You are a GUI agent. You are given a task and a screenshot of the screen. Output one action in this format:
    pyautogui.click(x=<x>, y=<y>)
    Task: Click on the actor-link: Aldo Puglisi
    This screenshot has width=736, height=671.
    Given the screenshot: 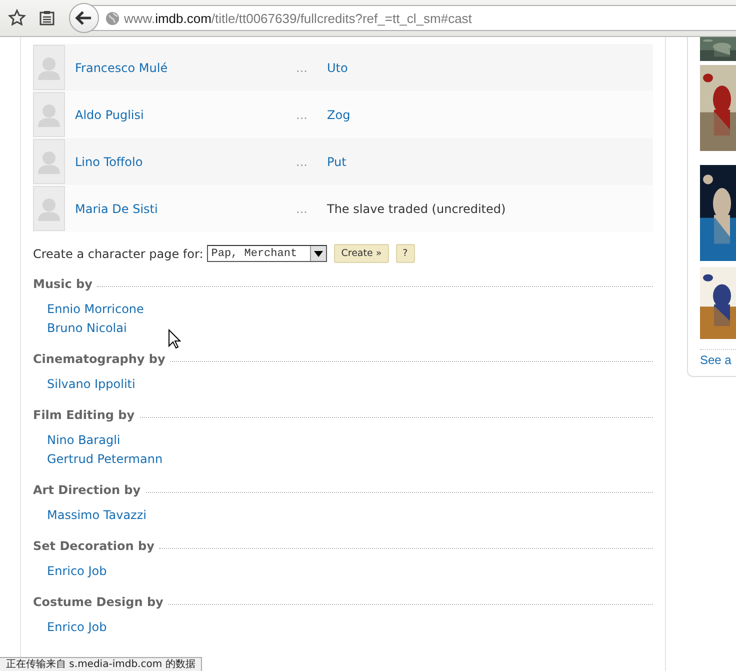 What is the action you would take?
    pyautogui.click(x=185, y=115)
    